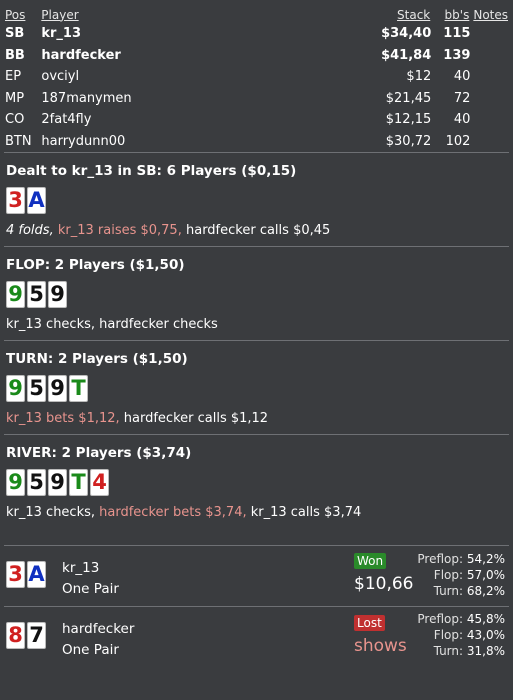 The width and height of the screenshot is (513, 700). Describe the element at coordinates (15, 34) in the screenshot. I see `player-pos: SB` at that location.